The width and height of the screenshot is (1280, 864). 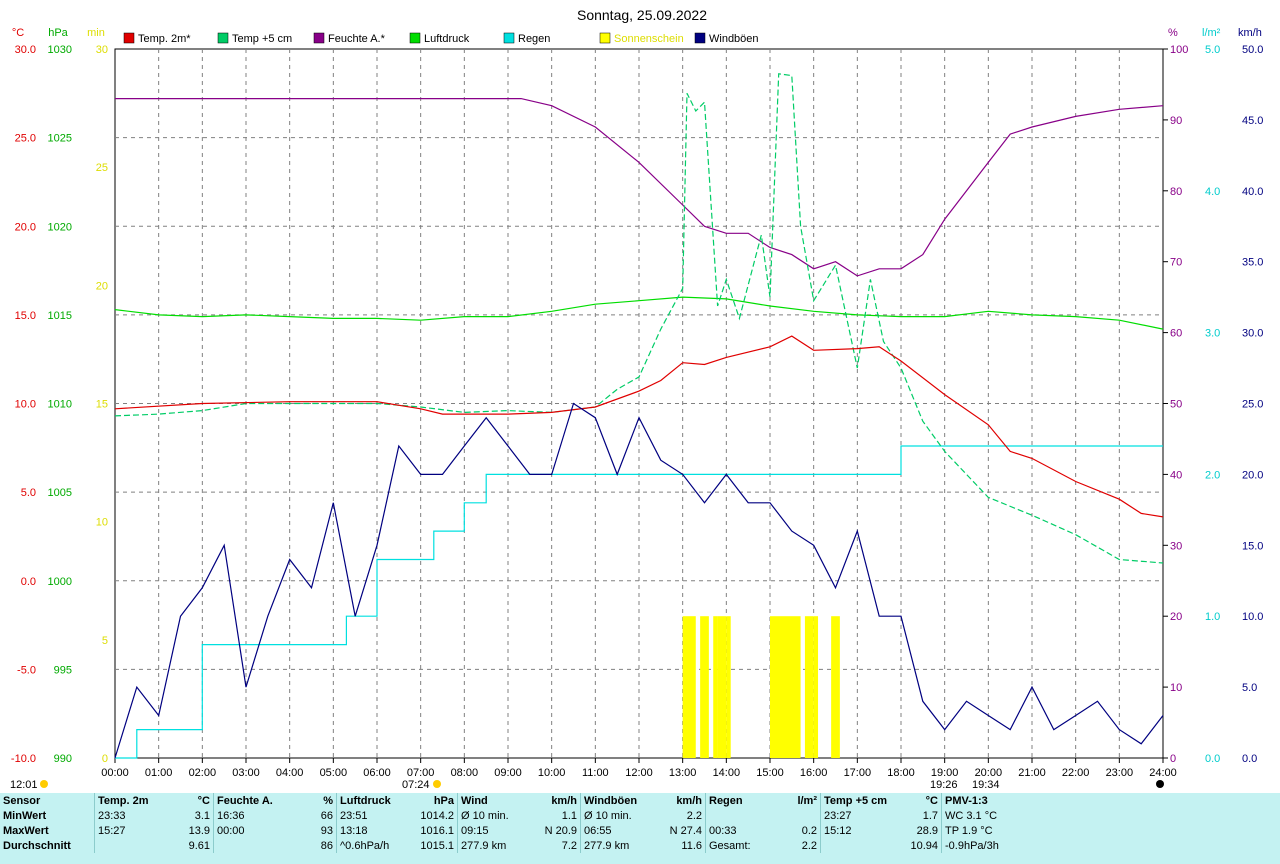 I want to click on wind-axis-tick: 30.0, so click(x=1252, y=334).